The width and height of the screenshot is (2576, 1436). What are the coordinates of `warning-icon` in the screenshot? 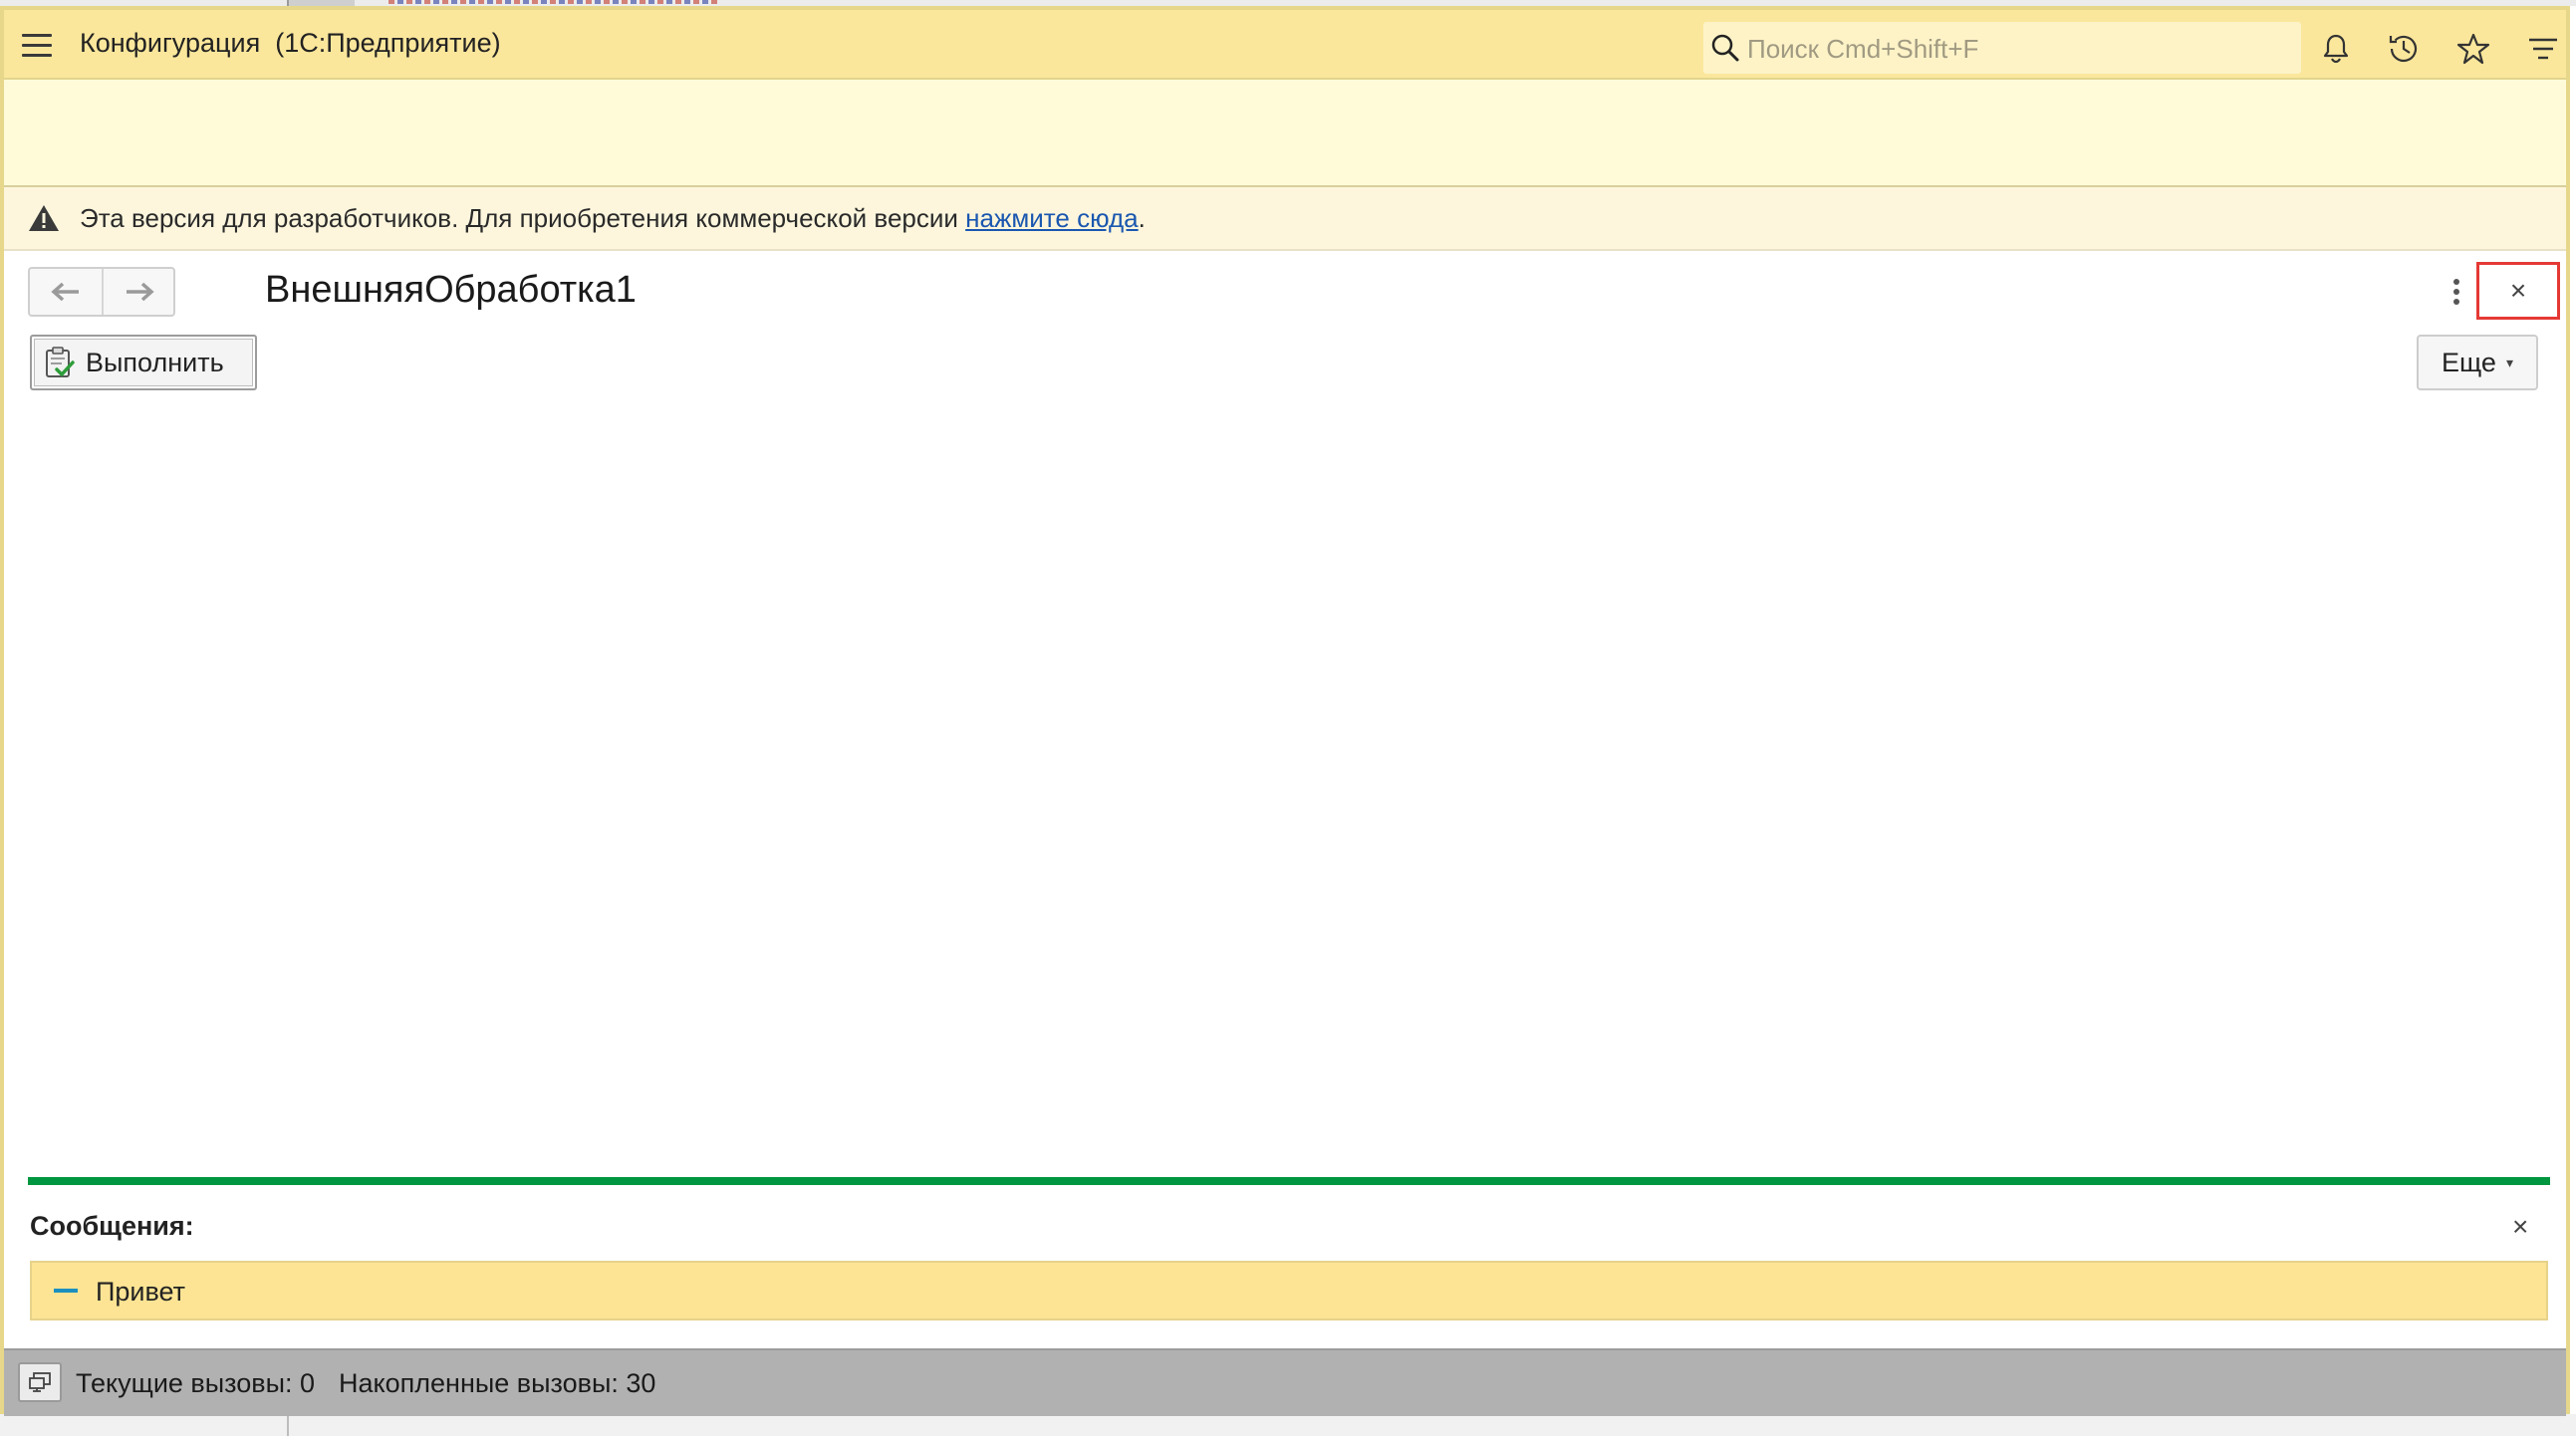 It's located at (44, 218).